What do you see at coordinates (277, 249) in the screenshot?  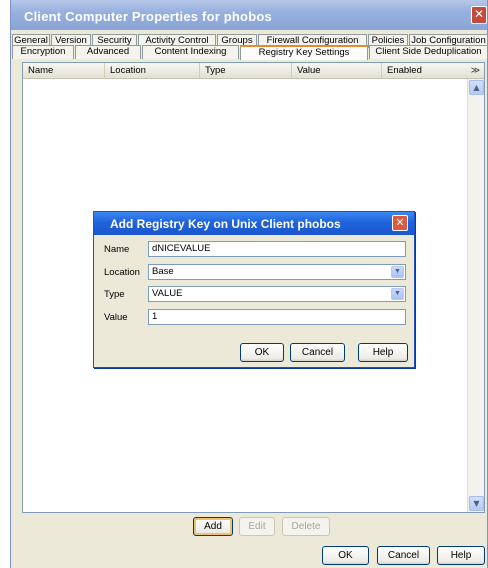 I see `name-field: dNICEVALUE` at bounding box center [277, 249].